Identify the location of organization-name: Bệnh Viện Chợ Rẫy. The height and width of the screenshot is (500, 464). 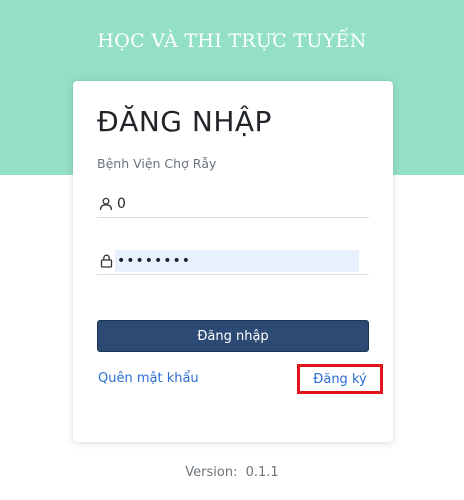
(157, 163).